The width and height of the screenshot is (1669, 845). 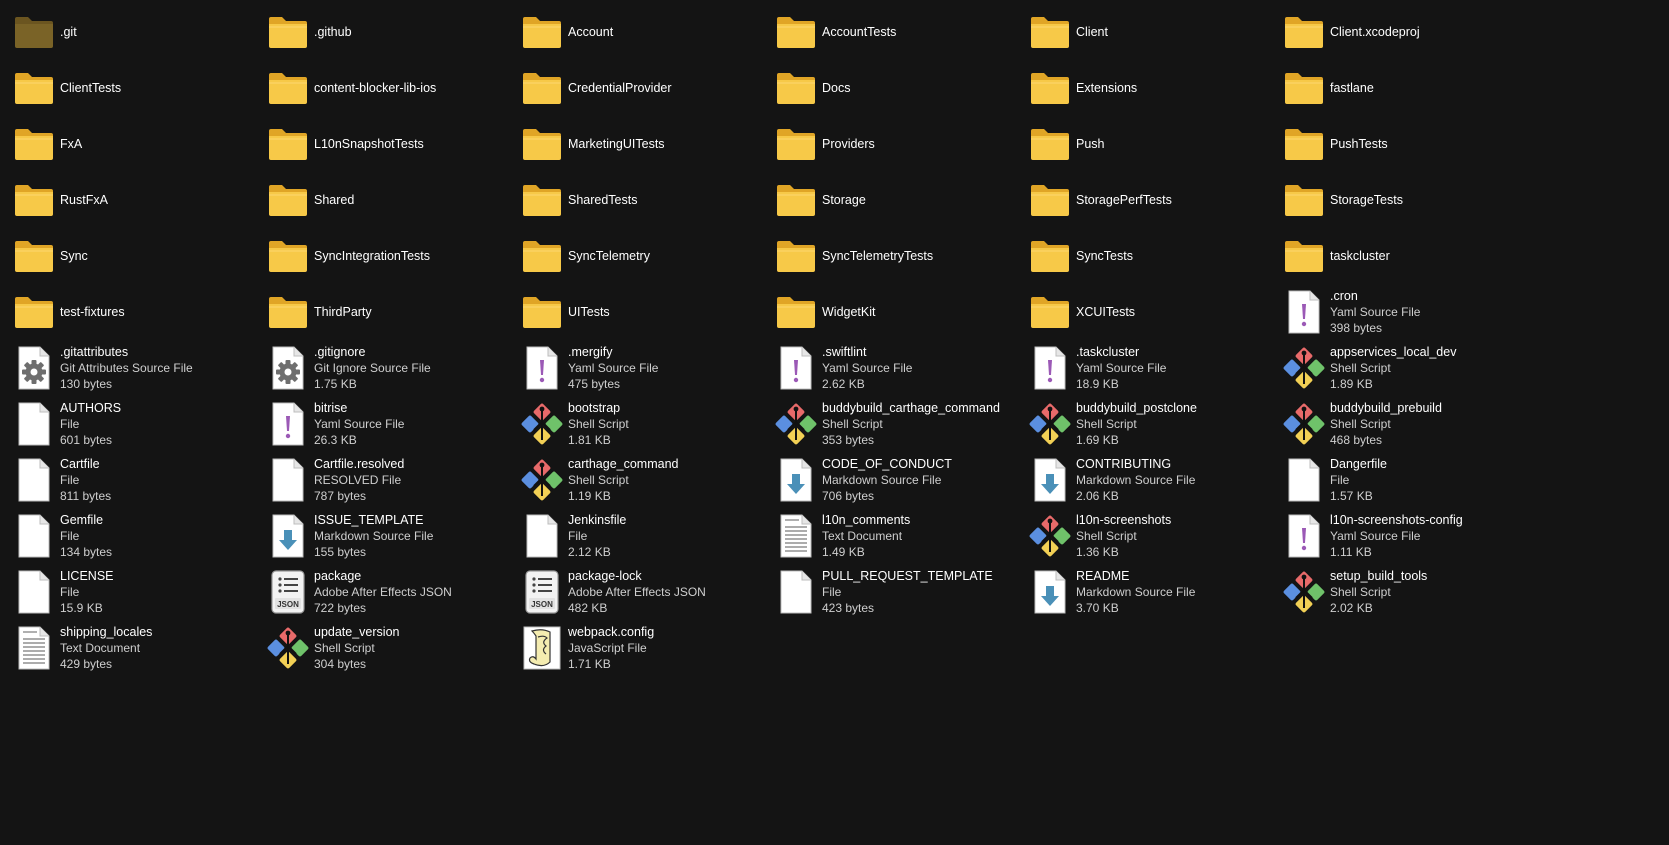 What do you see at coordinates (359, 480) in the screenshot?
I see `item-details: Cartfile.resolved RESOLVED File 787 bytes` at bounding box center [359, 480].